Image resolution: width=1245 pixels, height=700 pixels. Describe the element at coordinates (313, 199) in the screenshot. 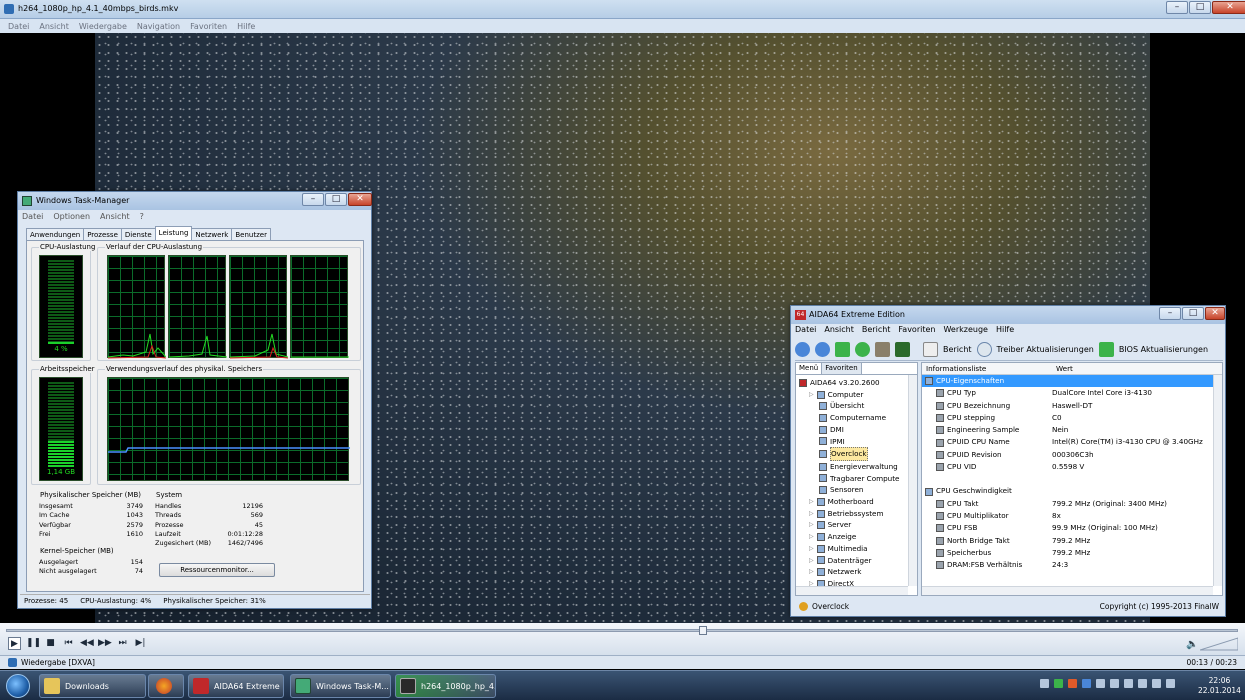

I see `taskmgr-minimize-button: –` at that location.